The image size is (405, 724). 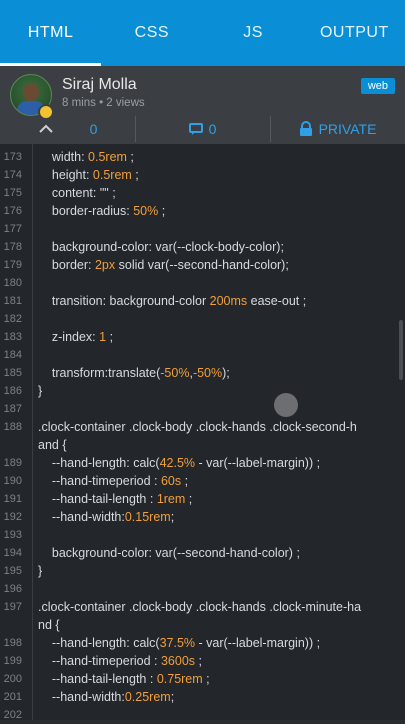 I want to click on code-line: 199 --hand-timeperiod : 3600s ;, so click(x=202, y=661).